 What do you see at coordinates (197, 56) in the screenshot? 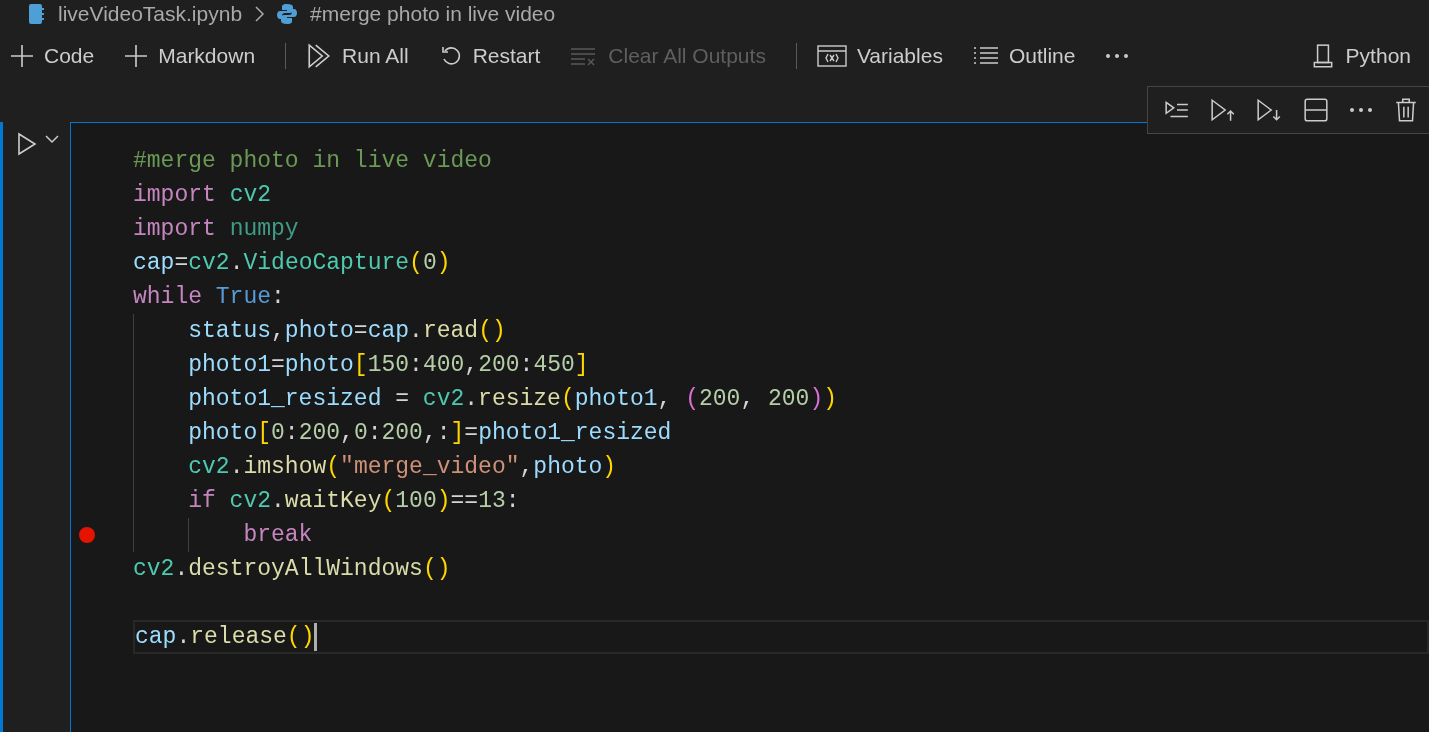
I see `toolbar-button: Markdown` at bounding box center [197, 56].